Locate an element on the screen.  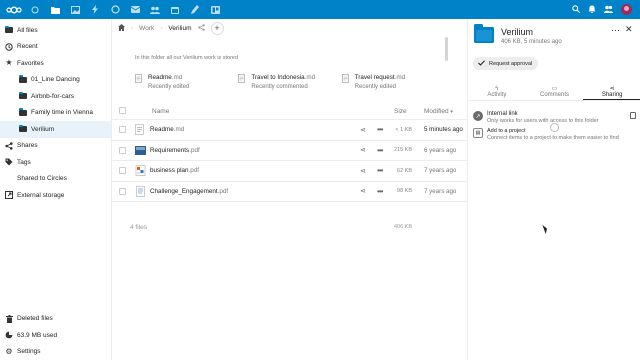
contacts-menu-icon is located at coordinates (608, 10).